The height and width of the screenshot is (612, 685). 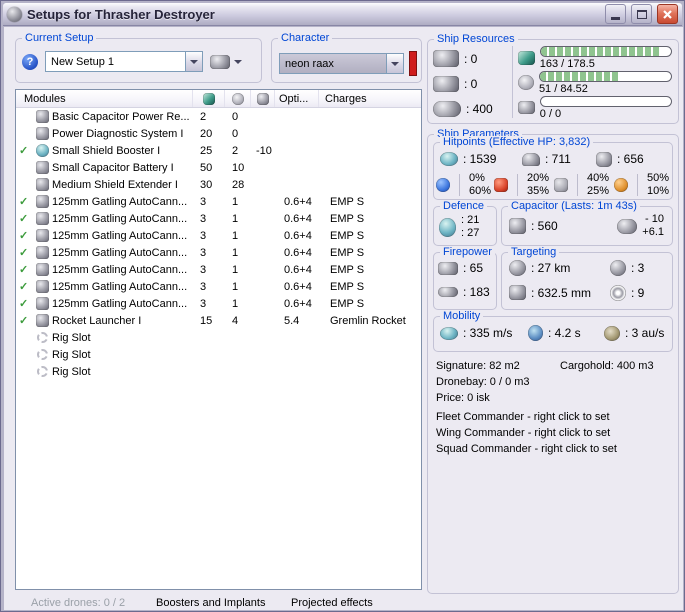 What do you see at coordinates (517, 142) in the screenshot?
I see `hitpoints-label: Hitpoints (Effective HP: 3,832)` at bounding box center [517, 142].